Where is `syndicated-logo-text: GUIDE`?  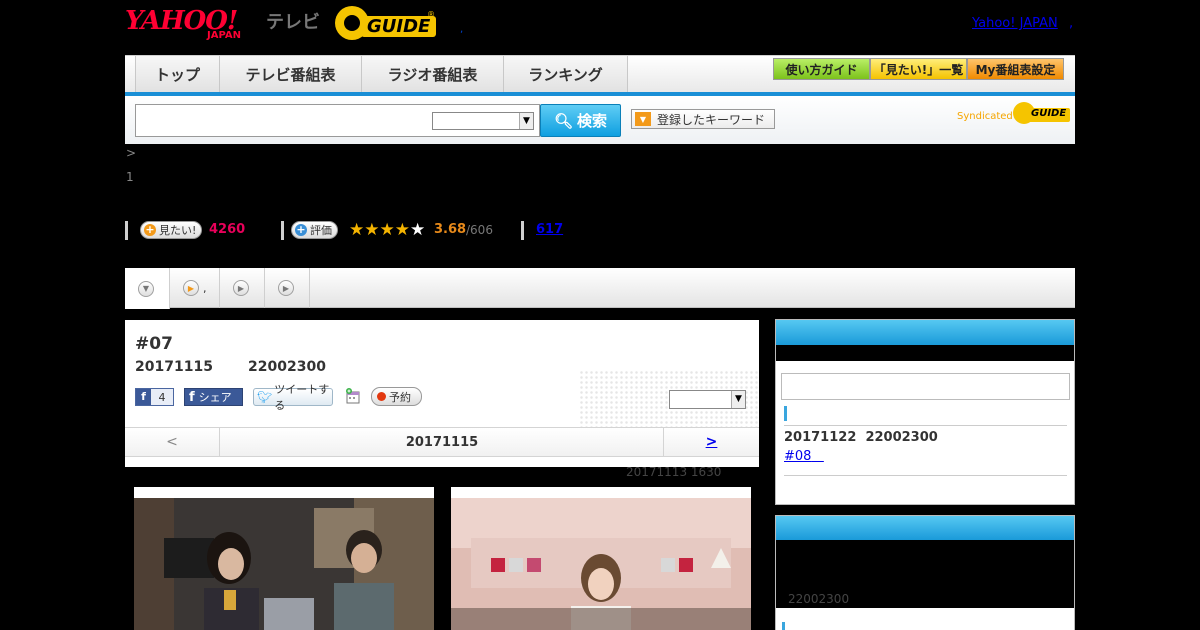 syndicated-logo-text: GUIDE is located at coordinates (1049, 115).